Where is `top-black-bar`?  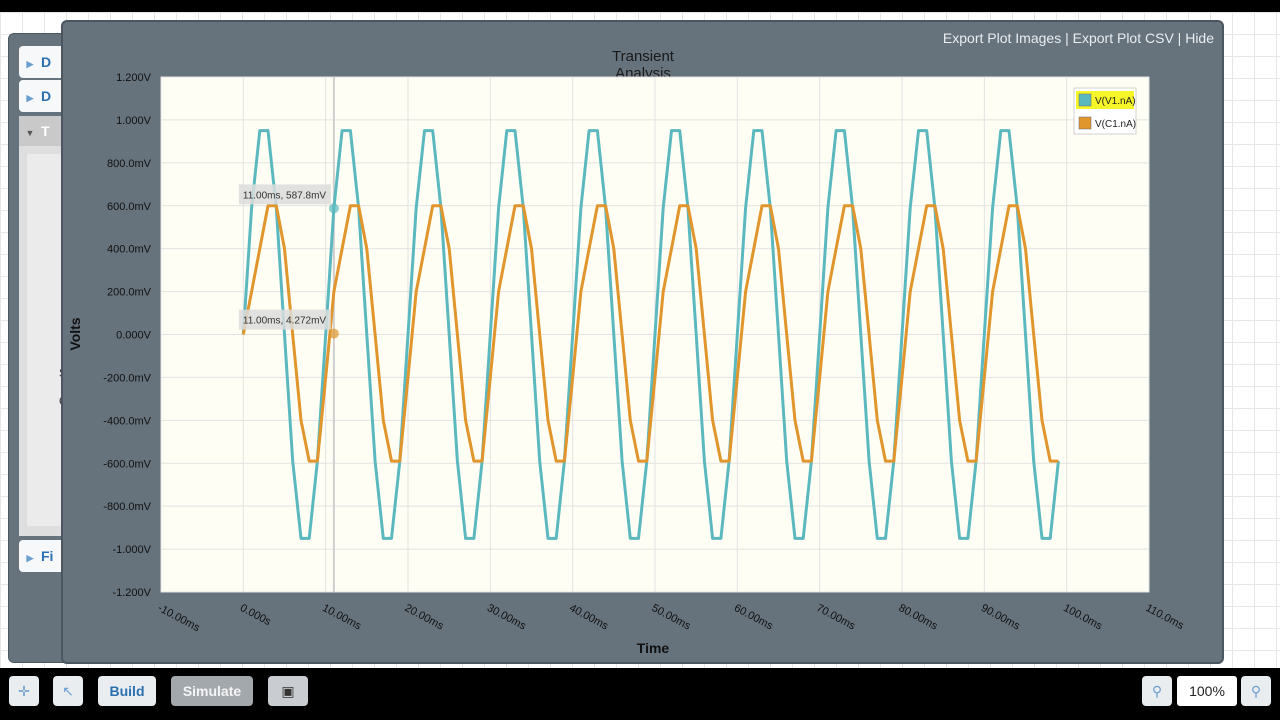
top-black-bar is located at coordinates (640, 6).